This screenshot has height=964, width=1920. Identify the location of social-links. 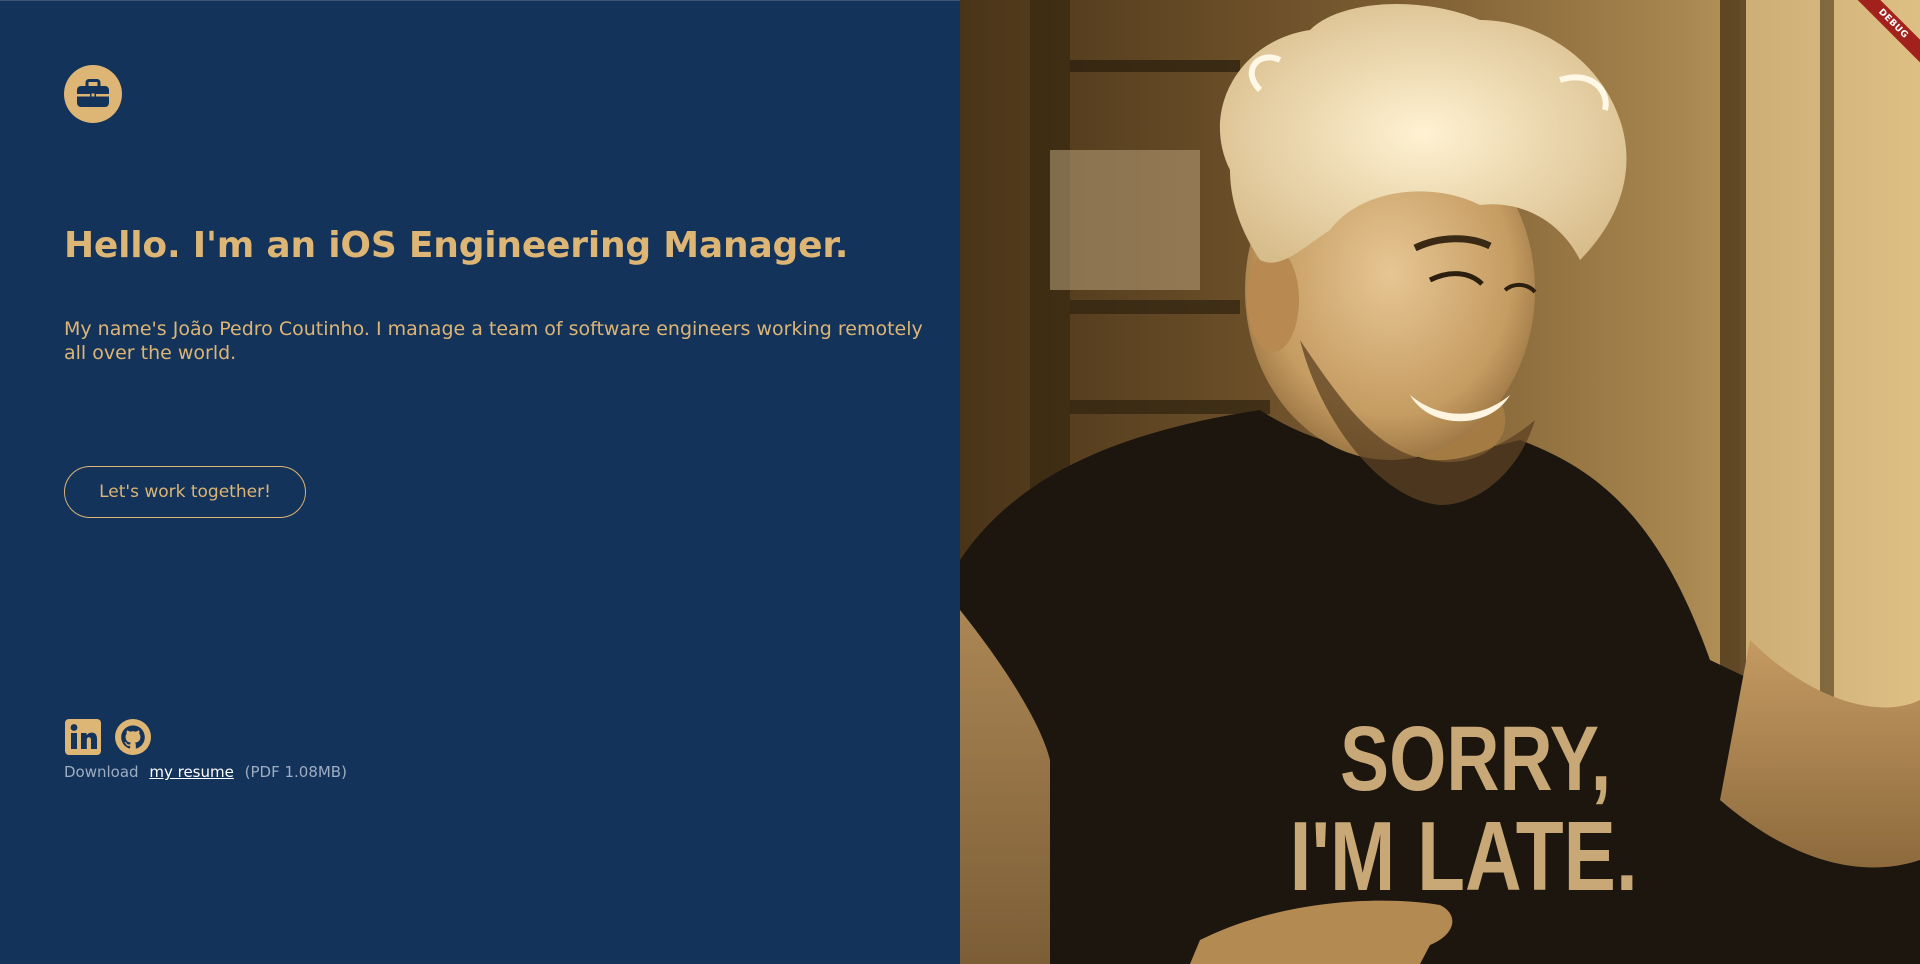
(108, 737).